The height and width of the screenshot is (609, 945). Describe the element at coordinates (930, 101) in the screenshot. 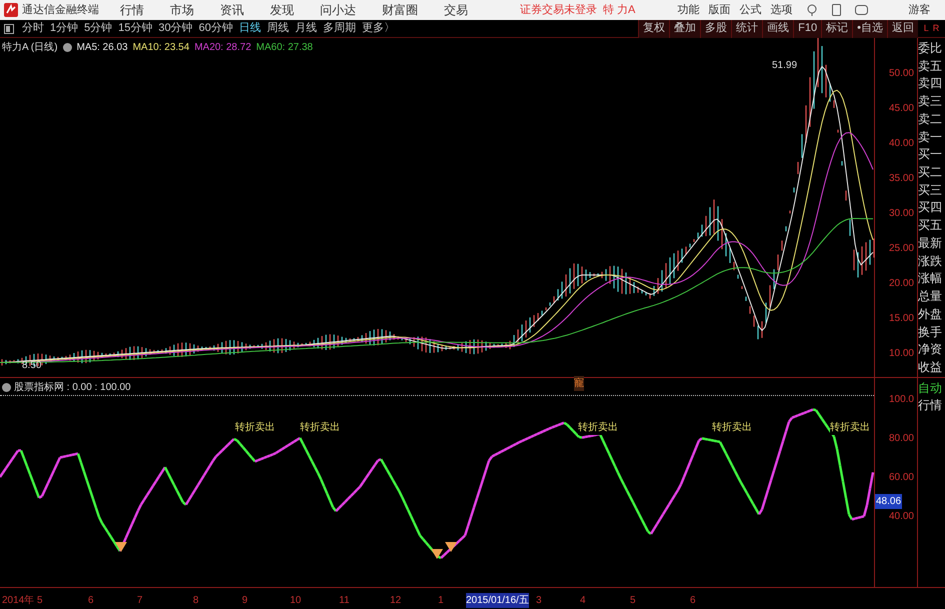

I see `quote-label: 卖三` at that location.